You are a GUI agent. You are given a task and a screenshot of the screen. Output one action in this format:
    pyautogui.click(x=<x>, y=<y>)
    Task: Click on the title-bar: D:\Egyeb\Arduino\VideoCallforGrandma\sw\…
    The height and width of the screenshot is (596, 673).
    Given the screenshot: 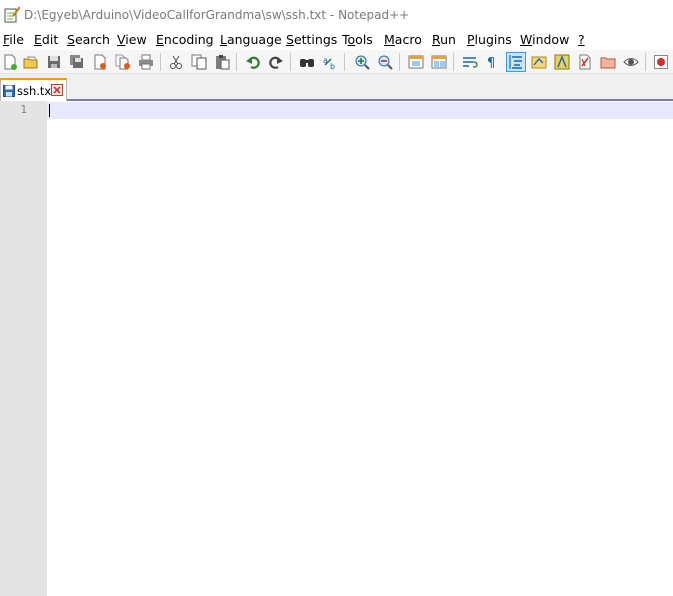 What is the action you would take?
    pyautogui.click(x=336, y=15)
    